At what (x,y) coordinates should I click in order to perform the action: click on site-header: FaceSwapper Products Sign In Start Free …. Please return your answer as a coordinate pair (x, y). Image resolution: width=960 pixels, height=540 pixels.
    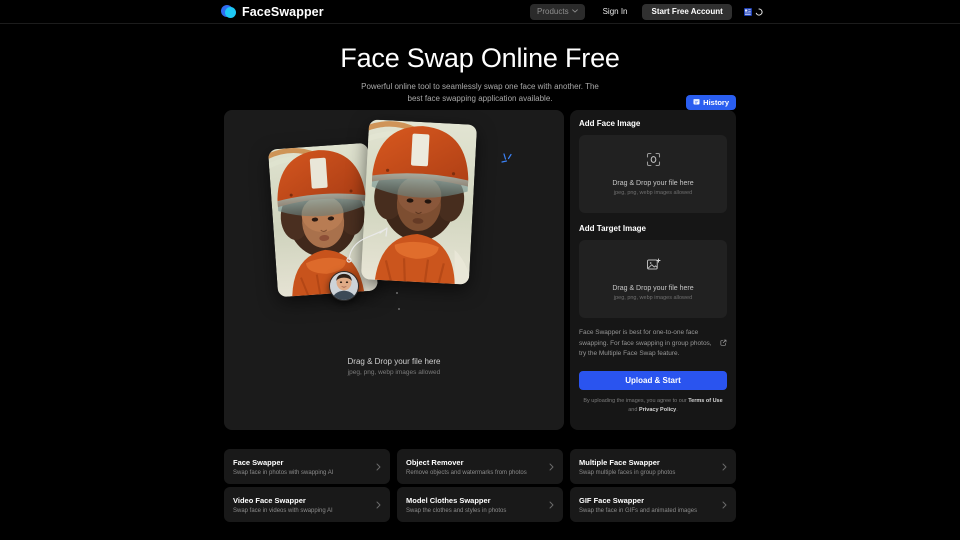
    Looking at the image, I should click on (480, 12).